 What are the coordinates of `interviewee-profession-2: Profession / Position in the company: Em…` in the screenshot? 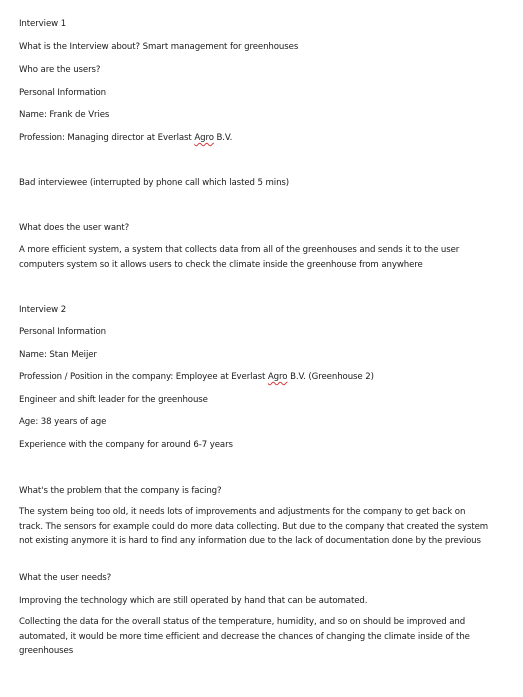 It's located at (259, 377).